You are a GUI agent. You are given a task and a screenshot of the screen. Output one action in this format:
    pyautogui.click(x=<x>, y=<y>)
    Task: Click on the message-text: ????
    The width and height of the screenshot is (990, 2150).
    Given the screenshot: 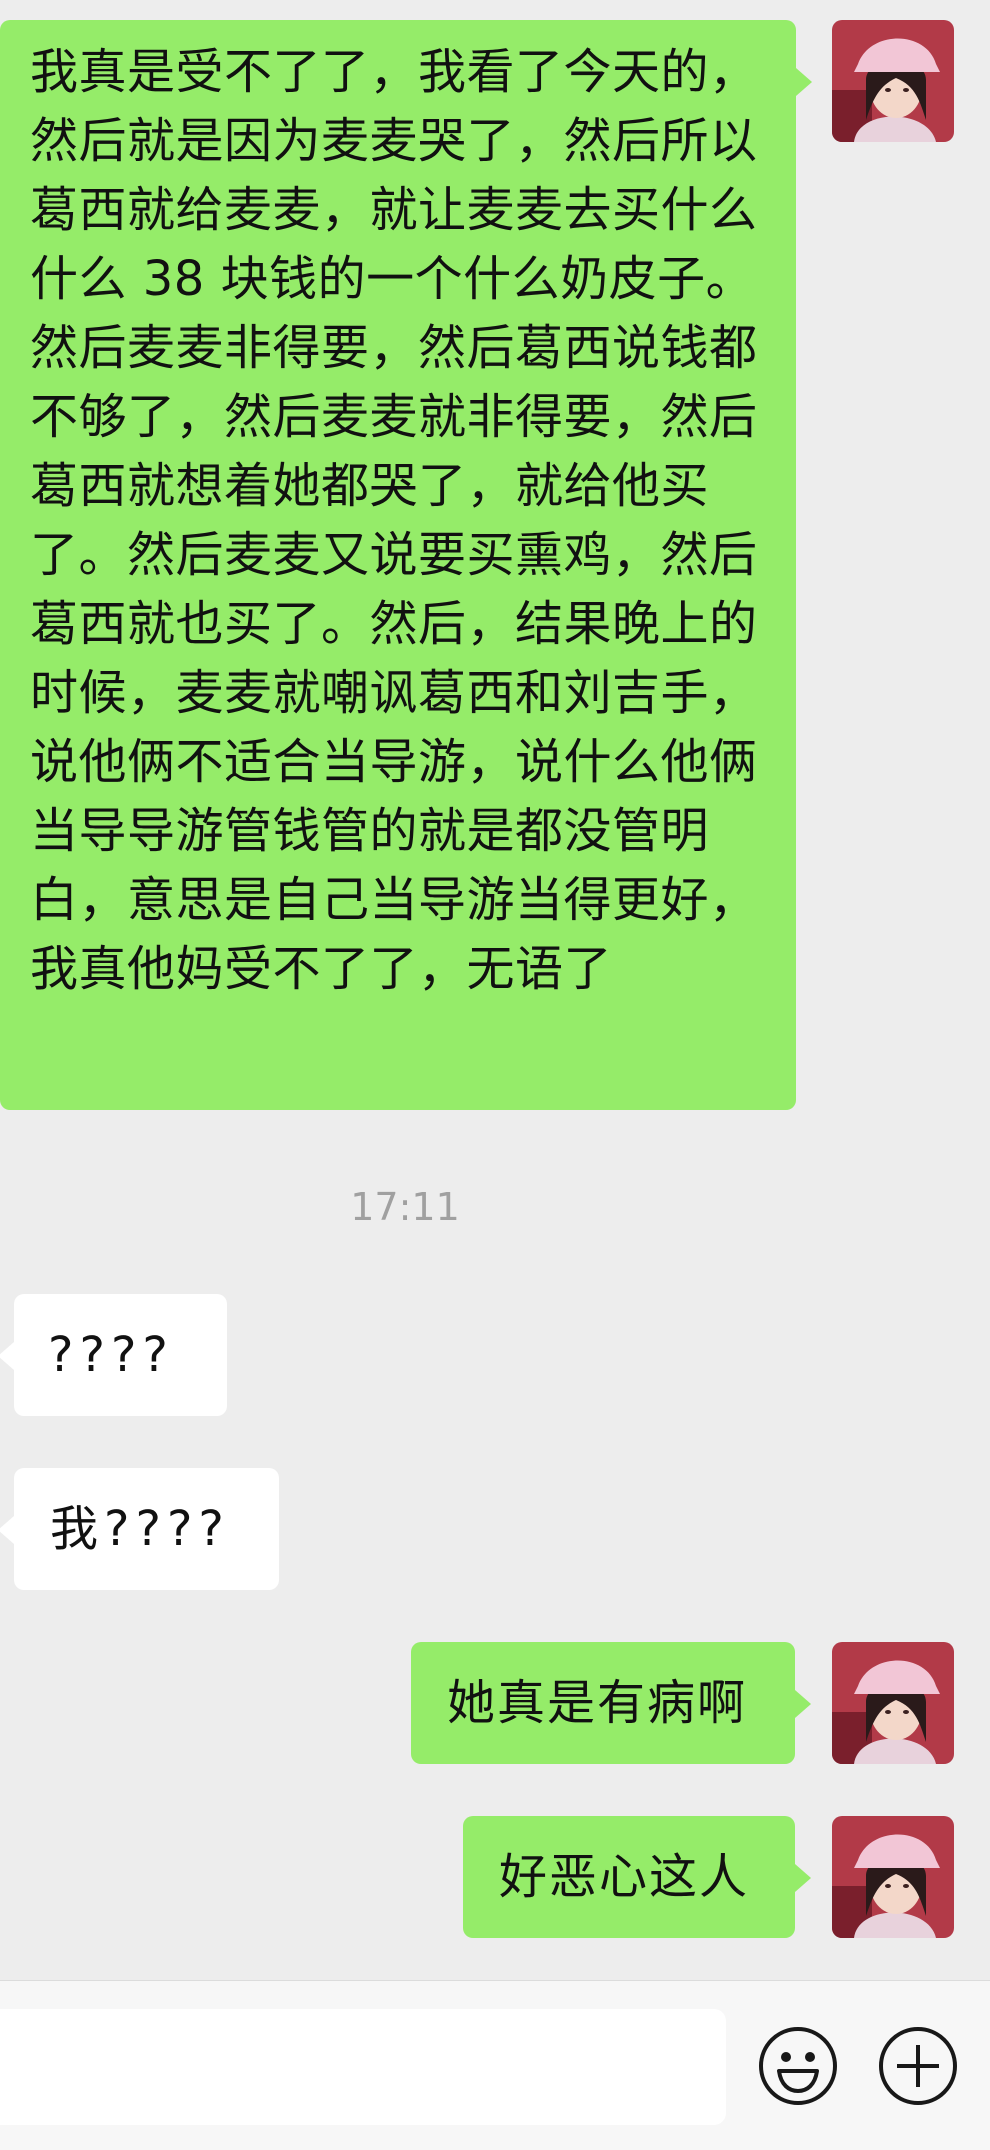 What is the action you would take?
    pyautogui.click(x=111, y=1355)
    